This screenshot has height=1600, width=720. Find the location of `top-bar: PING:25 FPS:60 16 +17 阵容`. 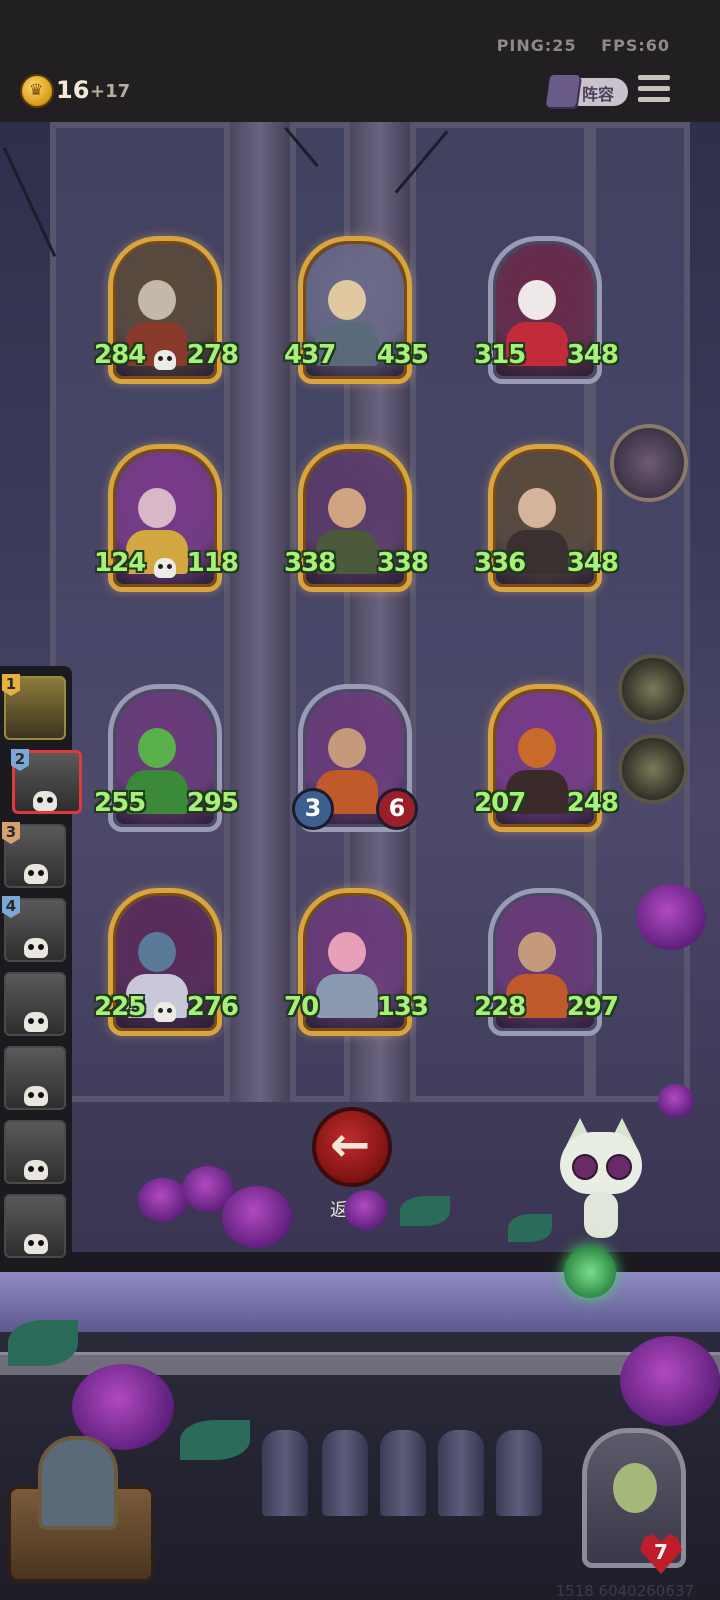

top-bar: PING:25 FPS:60 16 +17 阵容 is located at coordinates (360, 61).